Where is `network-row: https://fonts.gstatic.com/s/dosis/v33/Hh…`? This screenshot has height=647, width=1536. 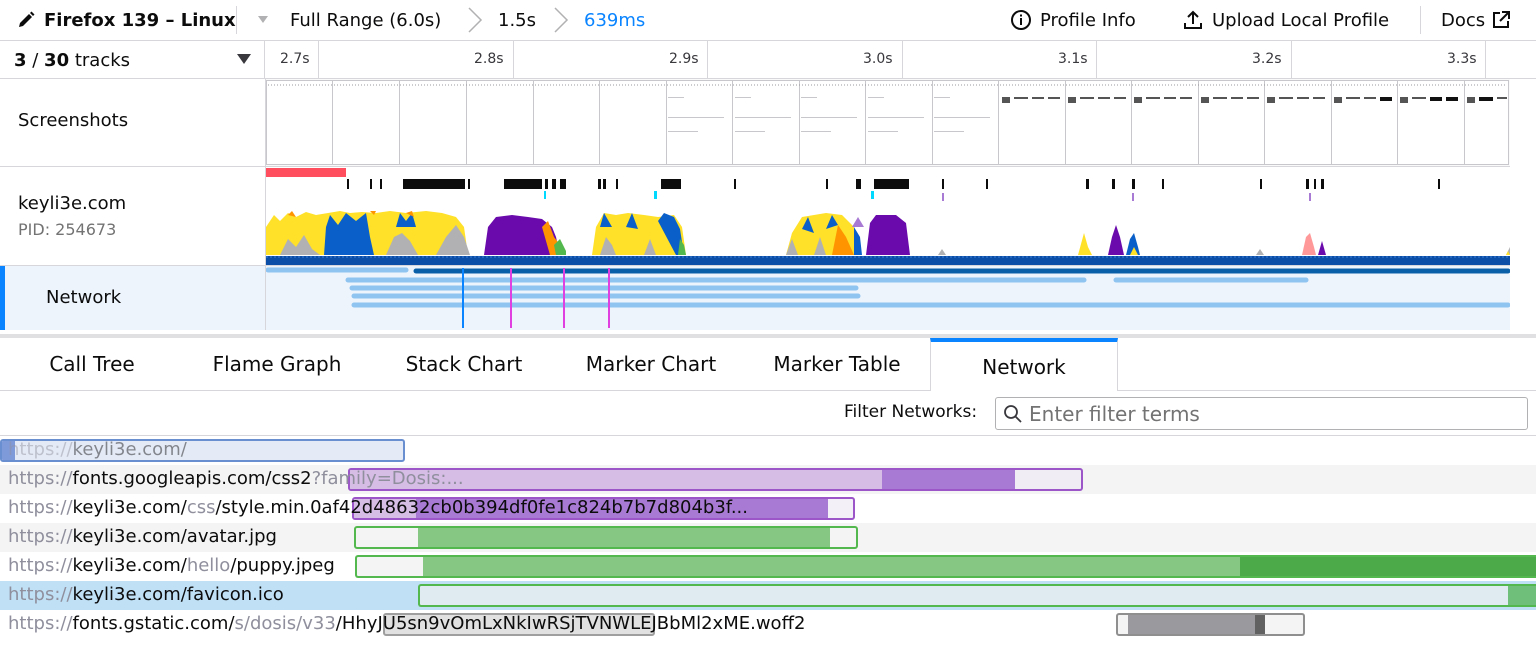 network-row: https://fonts.gstatic.com/s/dosis/v33/Hh… is located at coordinates (768, 624).